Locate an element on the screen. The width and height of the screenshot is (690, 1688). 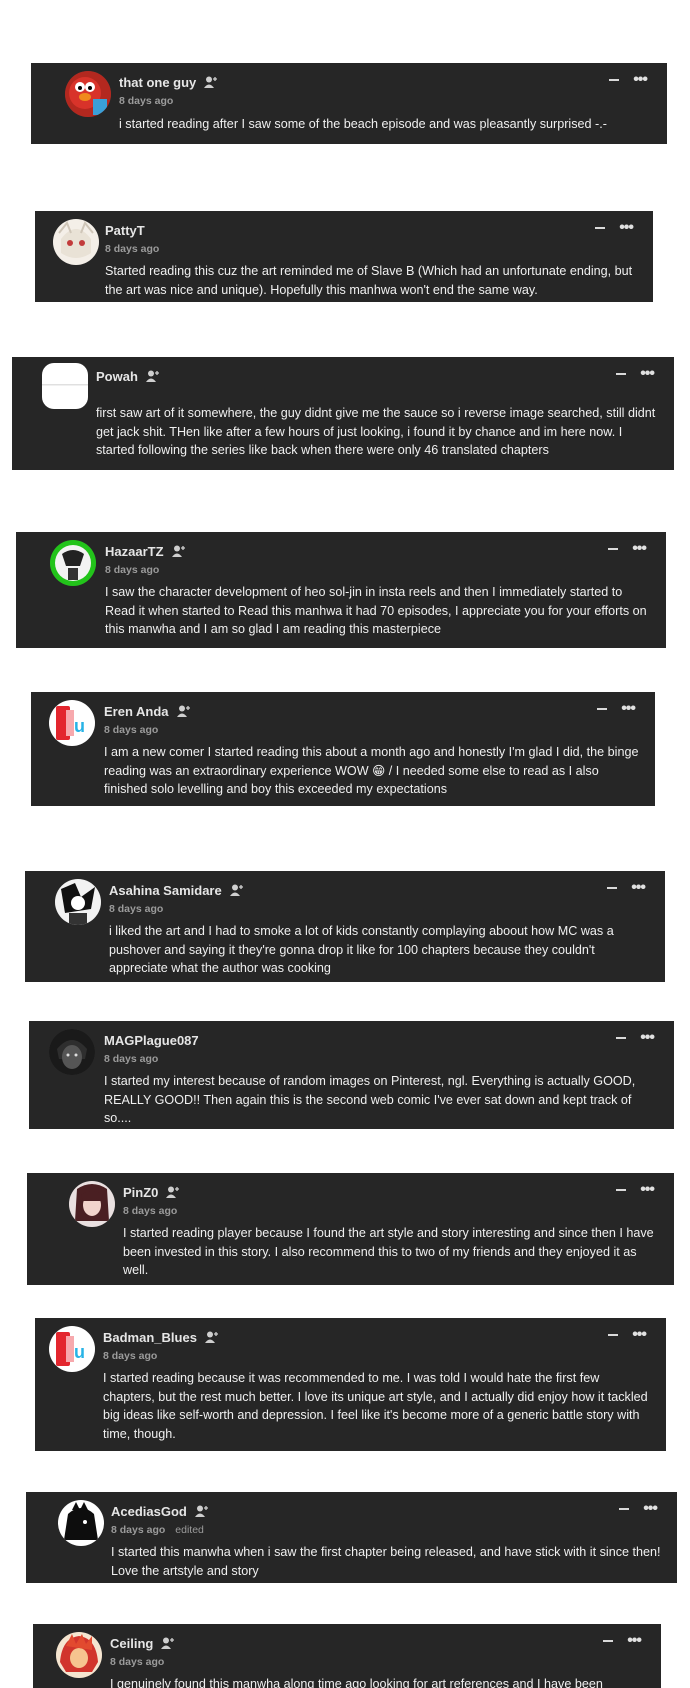
username-text: PinZ0 is located at coordinates (140, 1192).